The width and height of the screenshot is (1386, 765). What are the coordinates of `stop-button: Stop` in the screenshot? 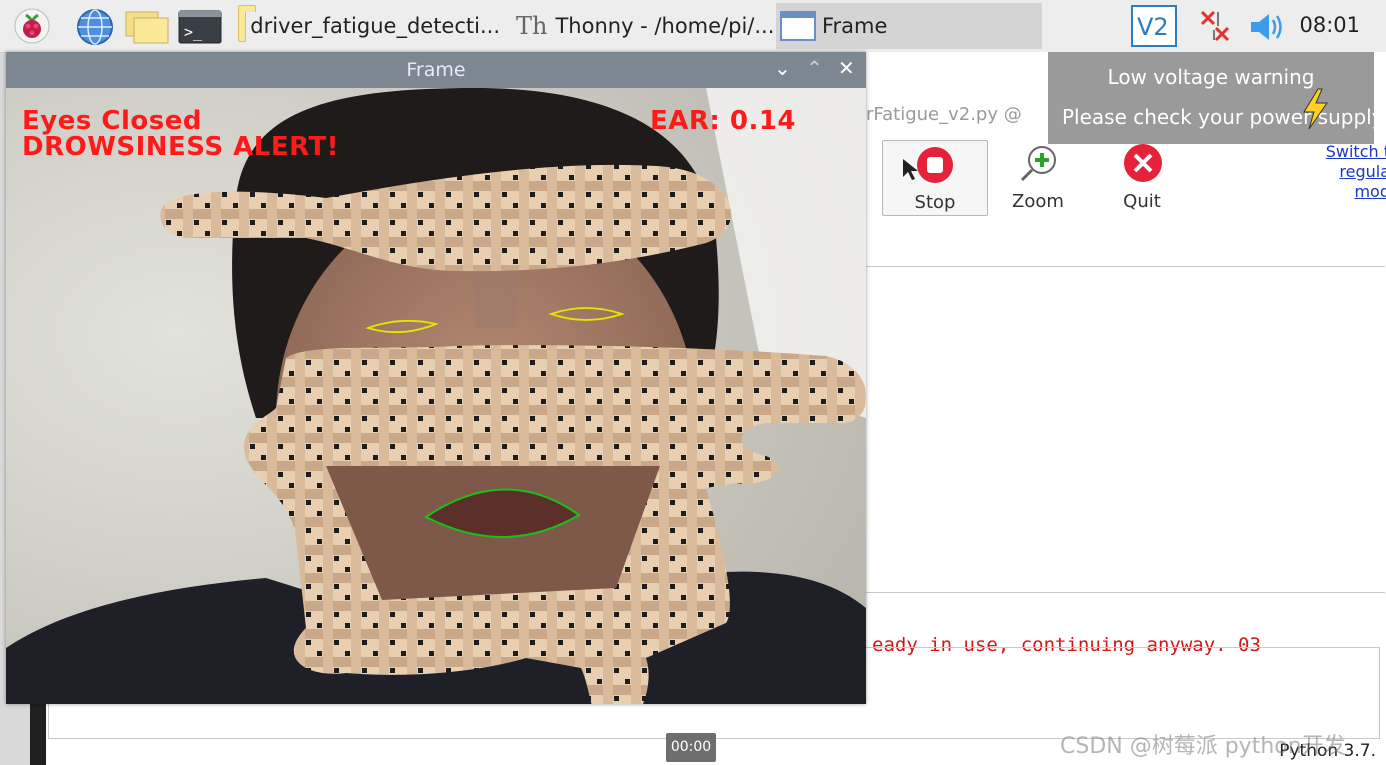 It's located at (935, 178).